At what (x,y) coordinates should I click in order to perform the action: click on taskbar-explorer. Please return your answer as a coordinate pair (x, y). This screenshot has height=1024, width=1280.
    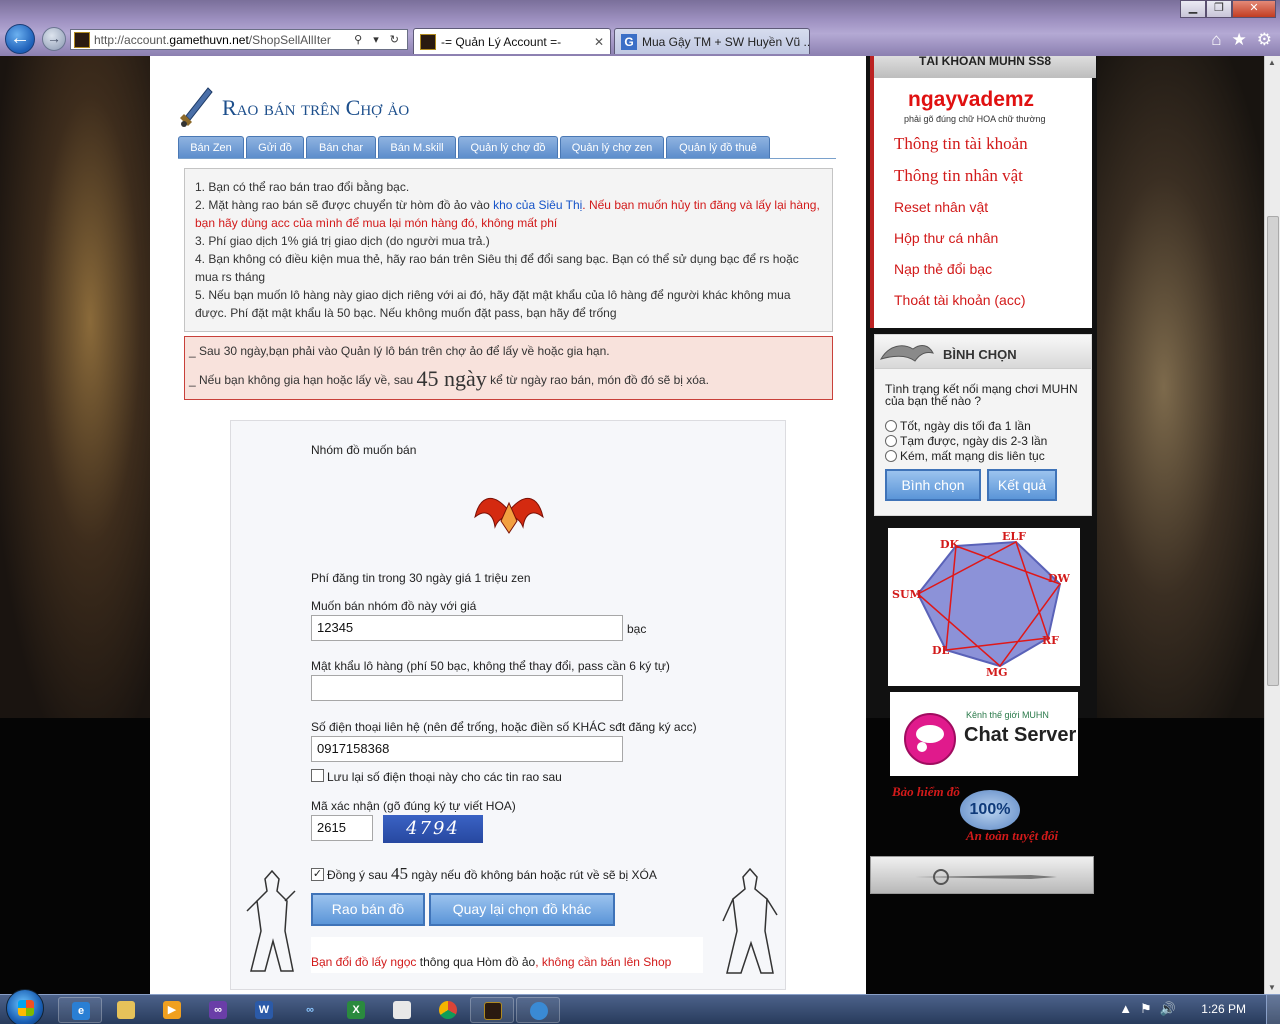
    Looking at the image, I should click on (126, 1010).